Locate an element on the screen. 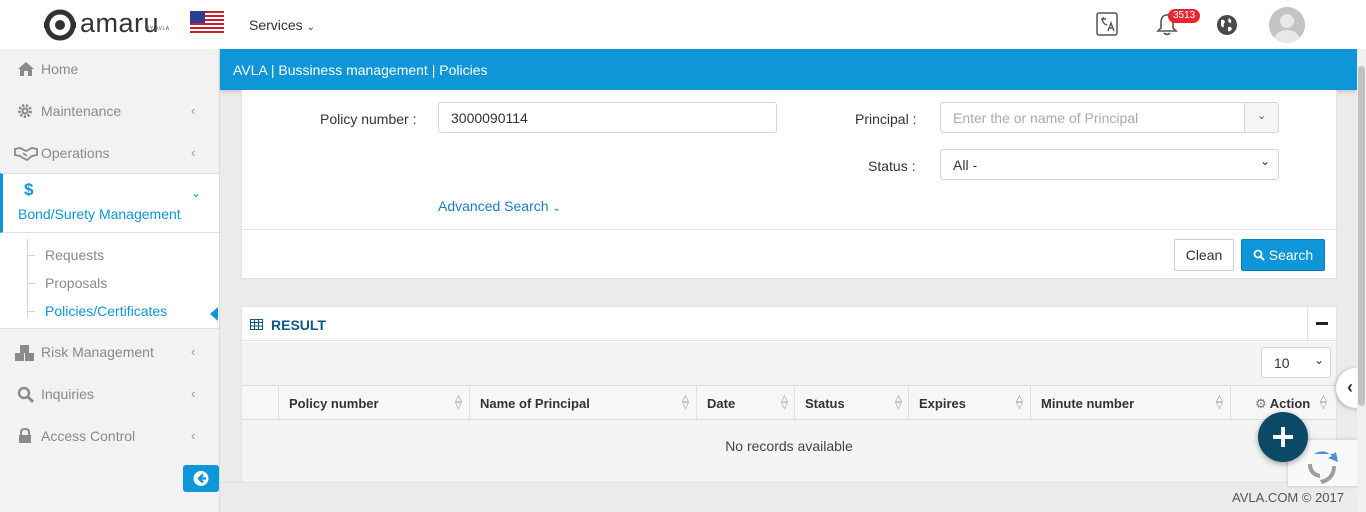  logo-mark-icon is located at coordinates (60, 25).